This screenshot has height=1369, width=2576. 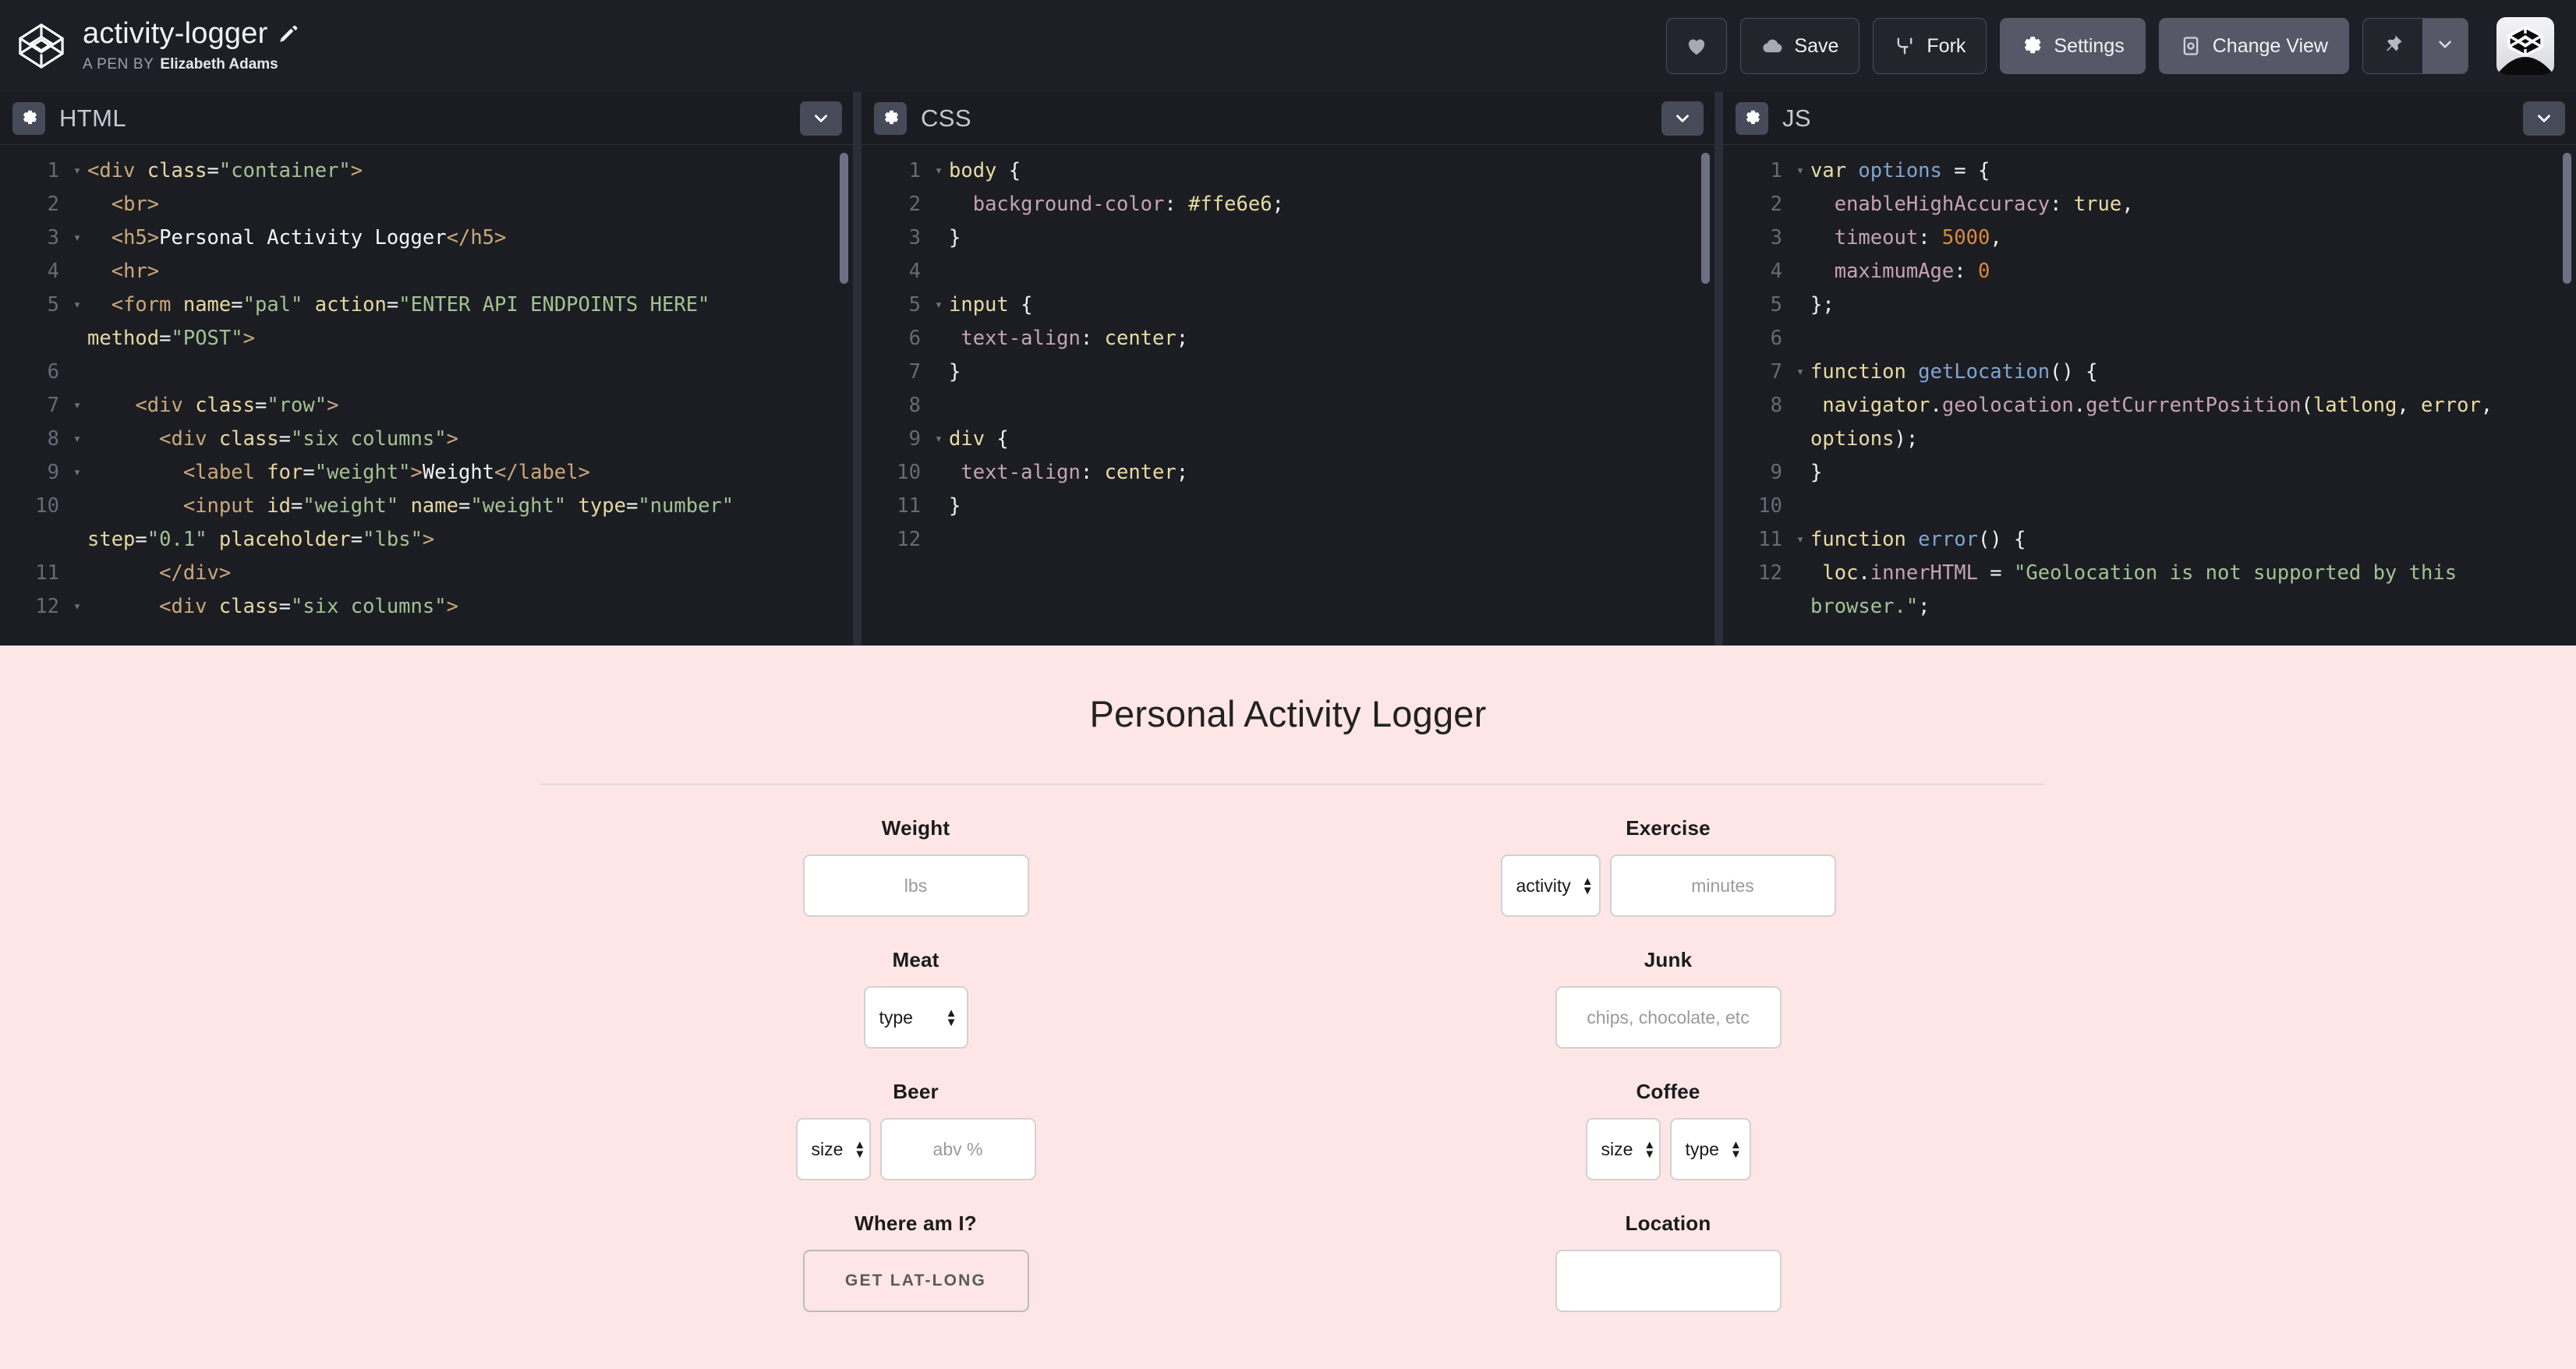 What do you see at coordinates (2073, 46) in the screenshot?
I see `settings-button: Settings` at bounding box center [2073, 46].